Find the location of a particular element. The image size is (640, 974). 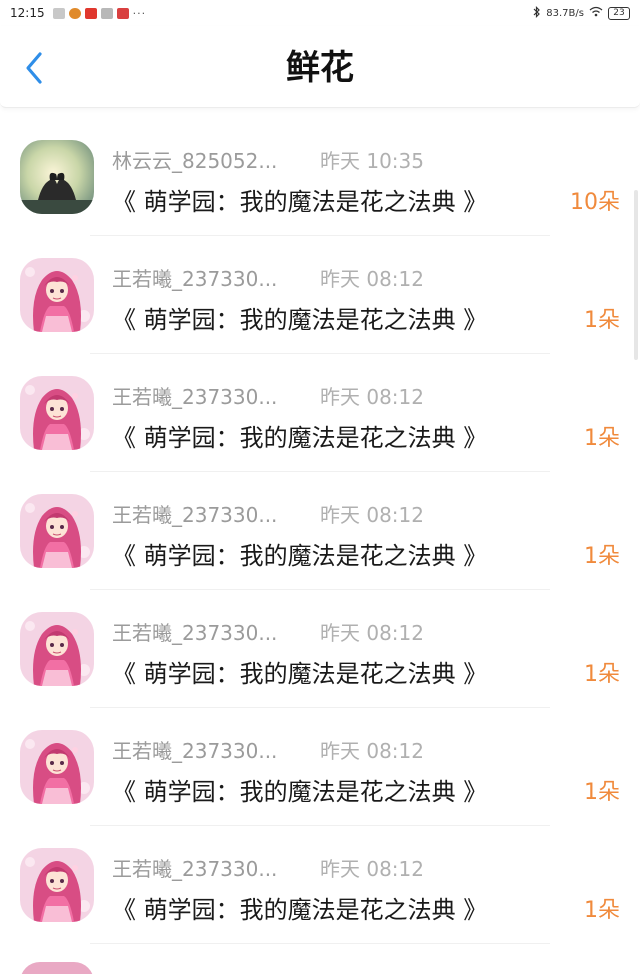

gift-meta: 林云云_825052... 昨天 10:35 is located at coordinates (268, 159).